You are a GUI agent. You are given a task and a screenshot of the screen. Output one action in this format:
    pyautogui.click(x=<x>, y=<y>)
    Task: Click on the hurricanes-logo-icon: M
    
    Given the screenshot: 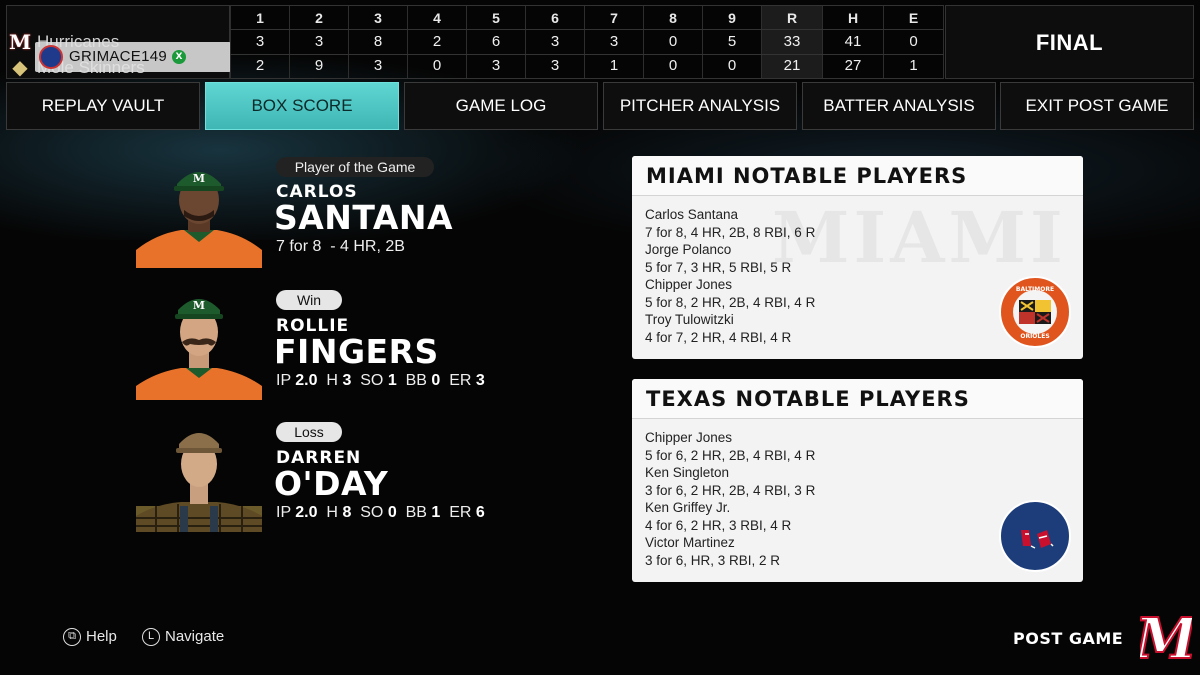 What is the action you would take?
    pyautogui.click(x=20, y=42)
    